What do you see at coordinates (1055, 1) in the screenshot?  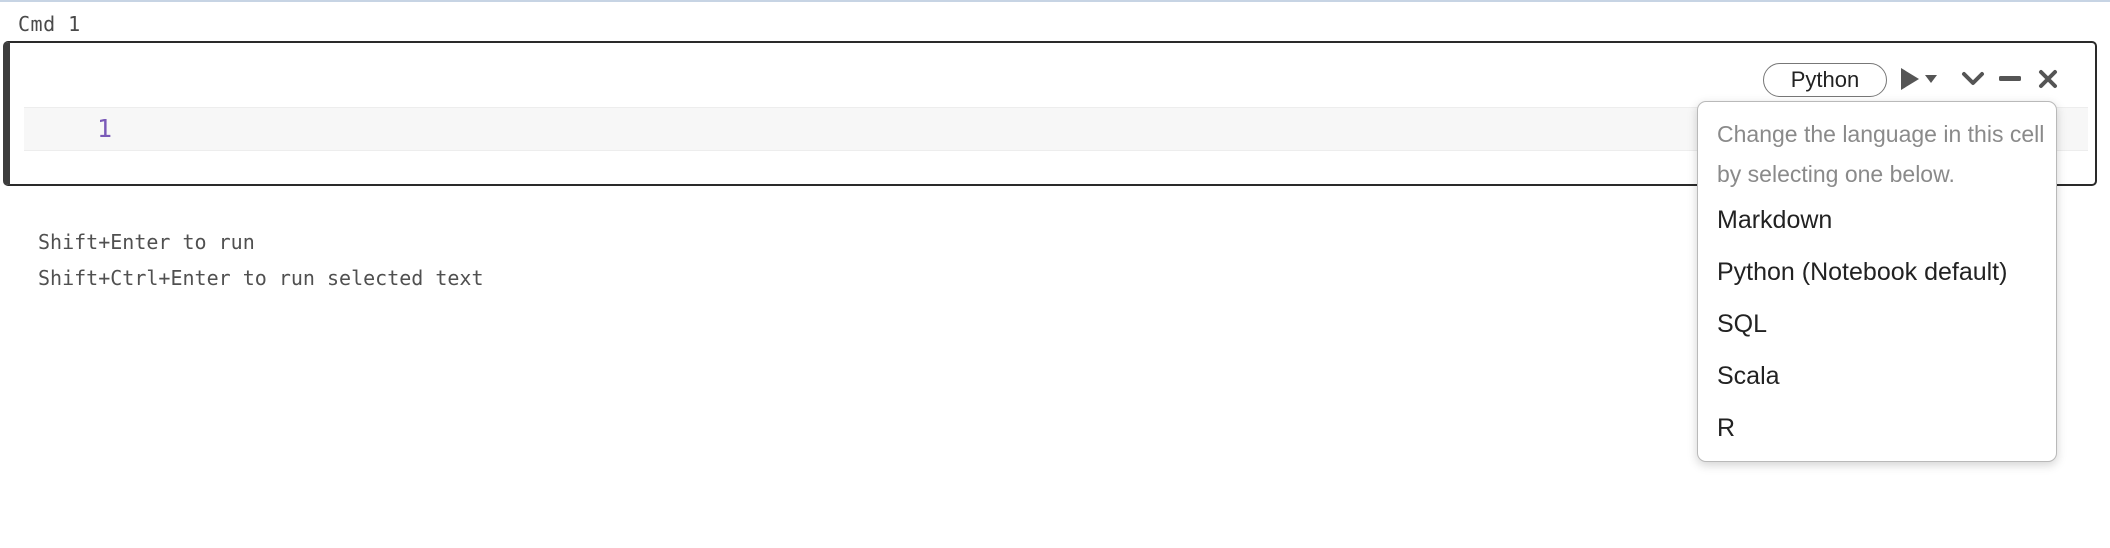 I see `top-divider` at bounding box center [1055, 1].